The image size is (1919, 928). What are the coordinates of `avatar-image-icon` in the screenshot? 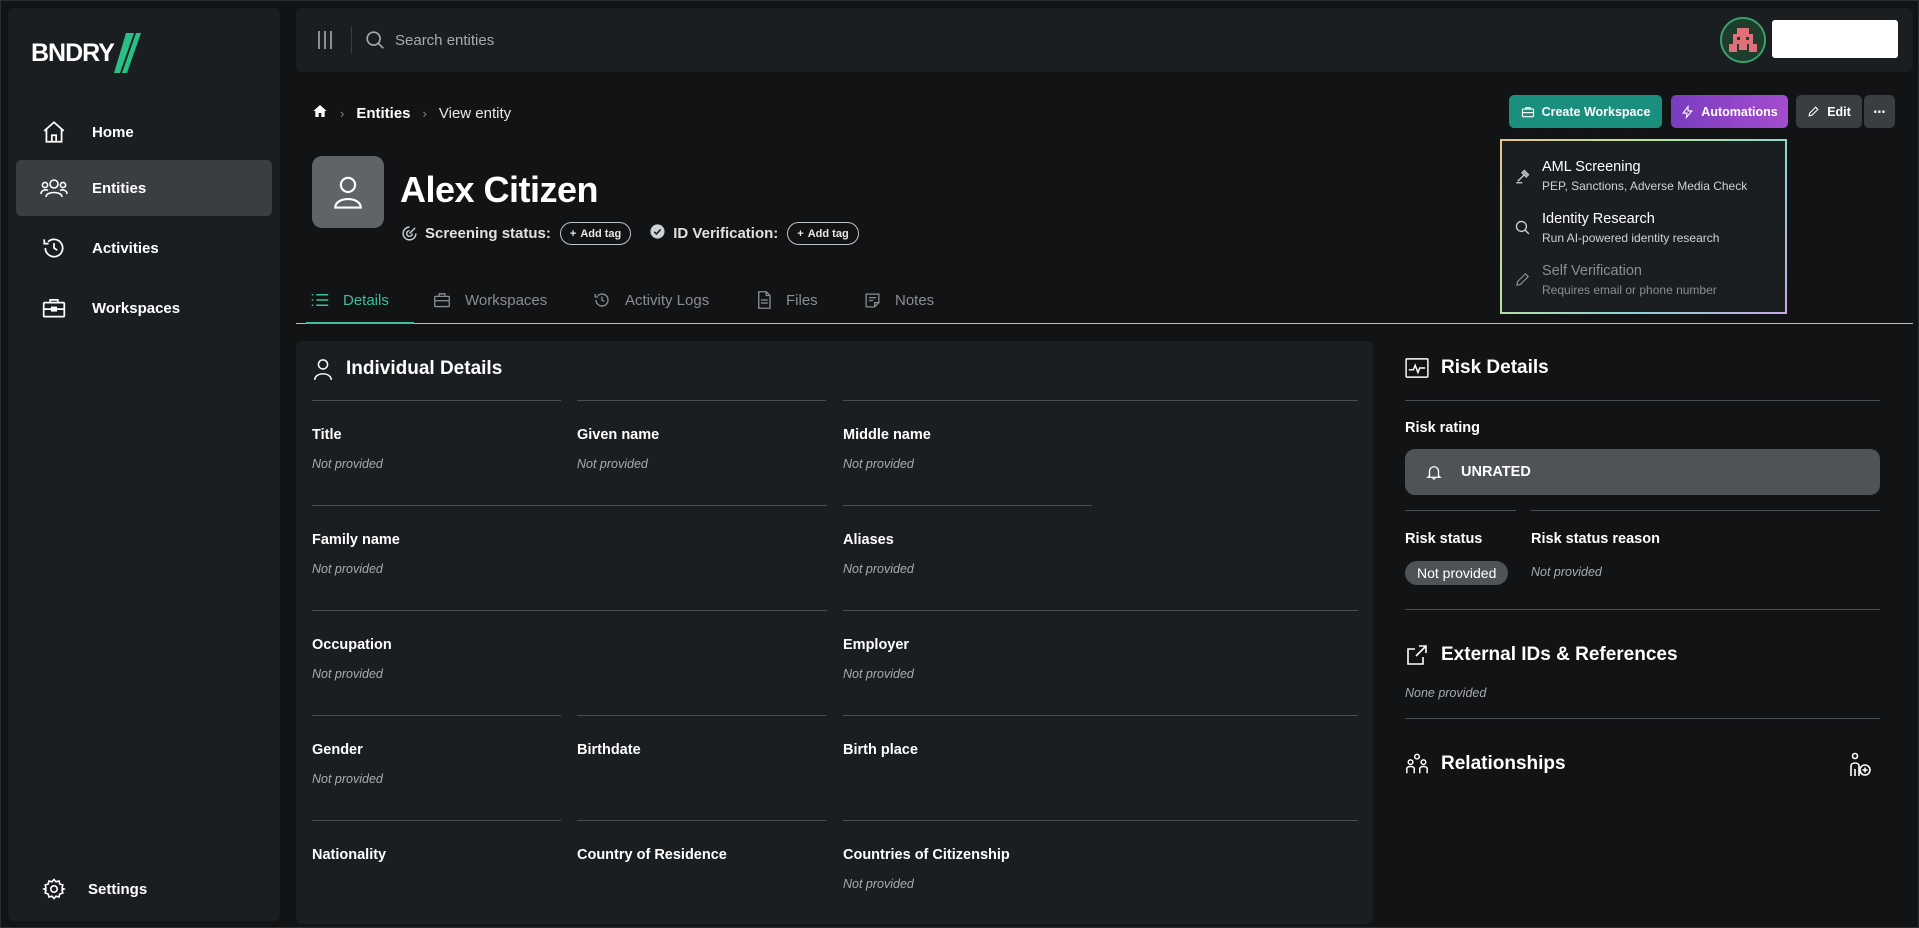 It's located at (1743, 40).